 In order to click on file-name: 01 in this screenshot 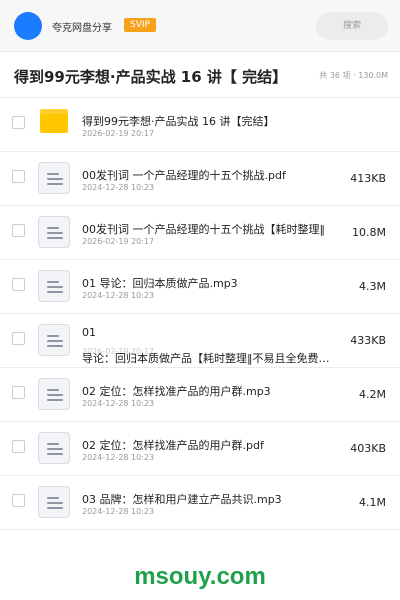, I will do `click(89, 332)`.